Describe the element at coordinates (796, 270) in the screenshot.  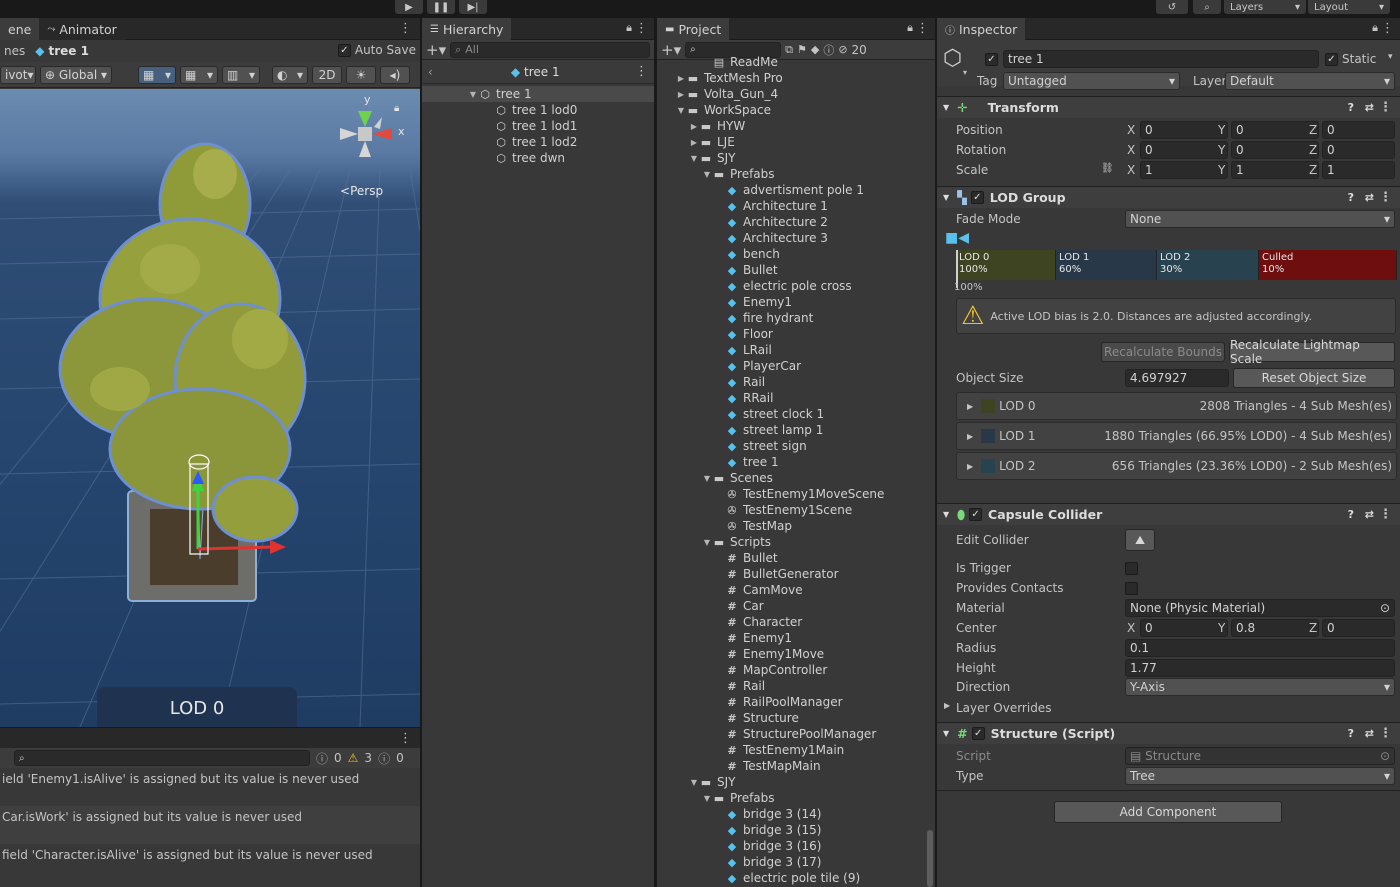
I see `project-item: ◆ Bullet` at that location.